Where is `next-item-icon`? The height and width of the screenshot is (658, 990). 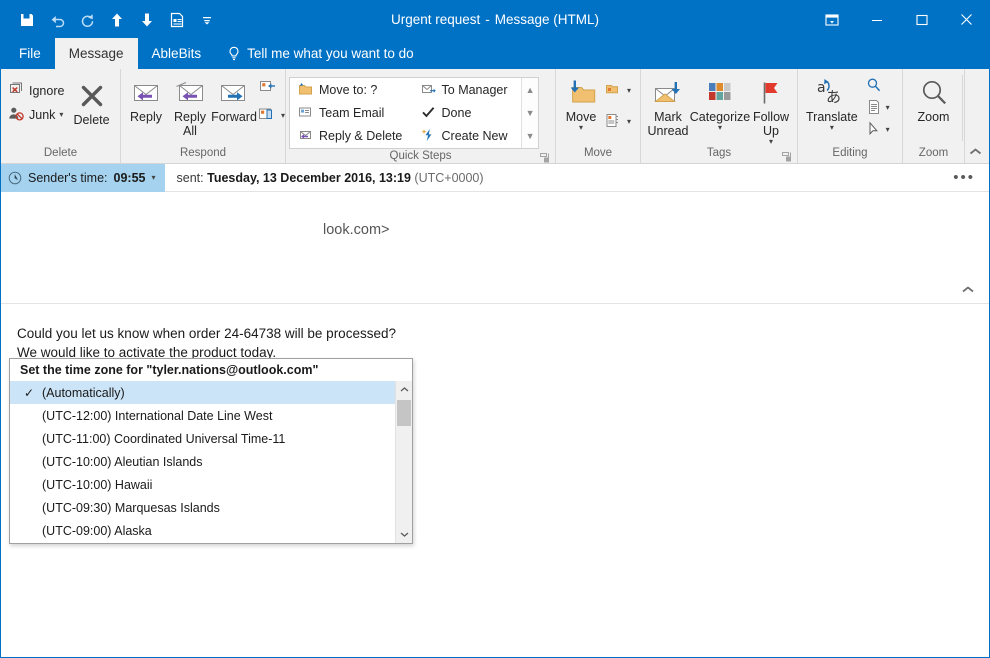 next-item-icon is located at coordinates (147, 20).